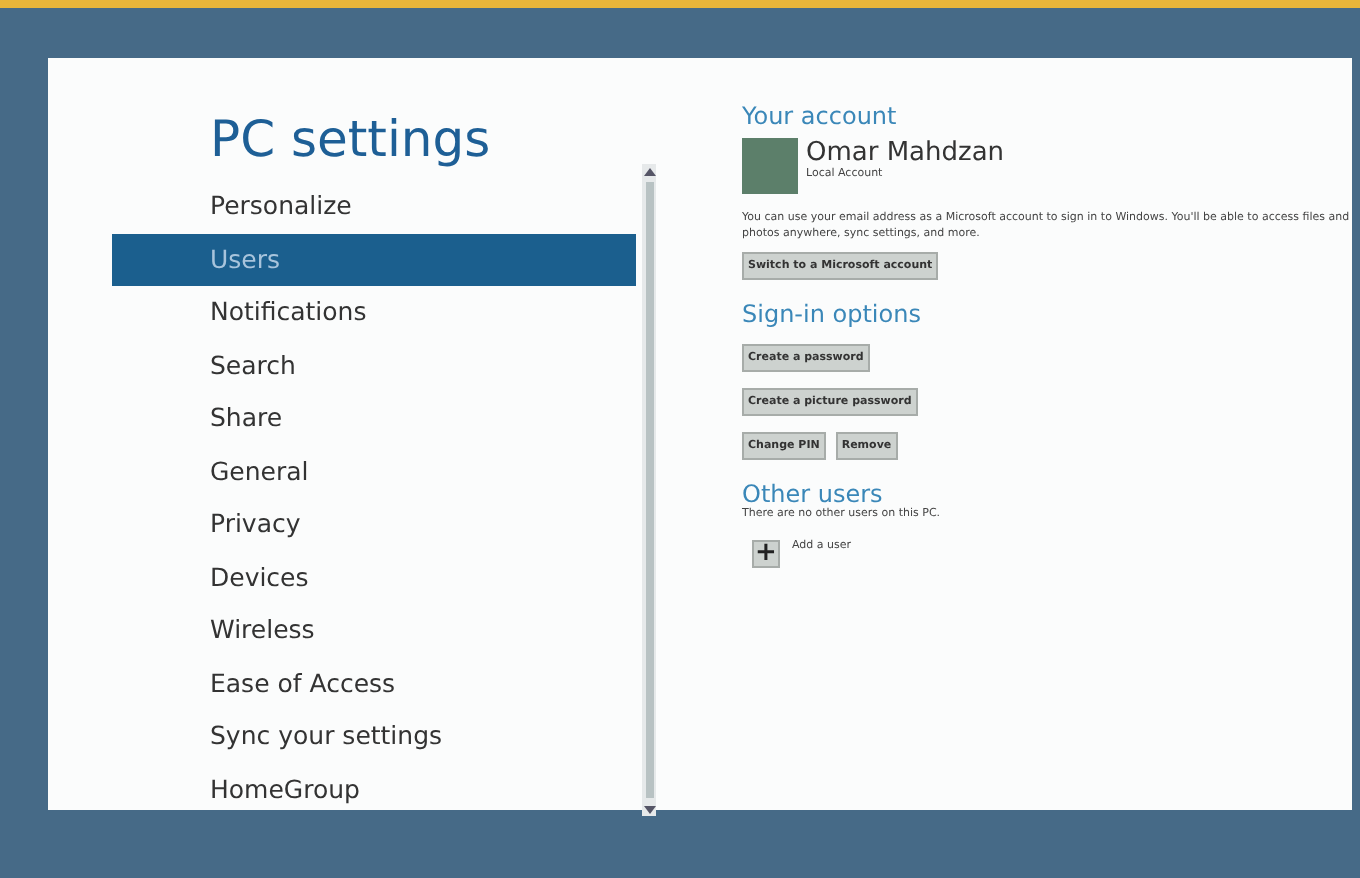 Image resolution: width=1360 pixels, height=878 pixels. Describe the element at coordinates (374, 206) in the screenshot. I see `nav-item: Personalize` at that location.